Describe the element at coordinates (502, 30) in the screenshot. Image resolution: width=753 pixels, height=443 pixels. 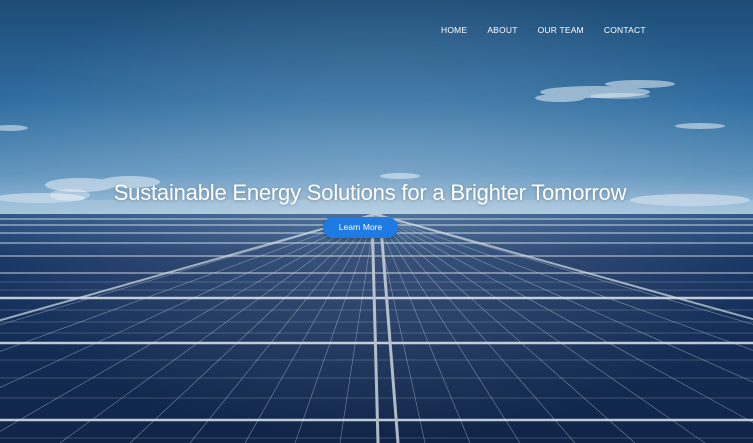
I see `nav-about-link: ABOUT` at that location.